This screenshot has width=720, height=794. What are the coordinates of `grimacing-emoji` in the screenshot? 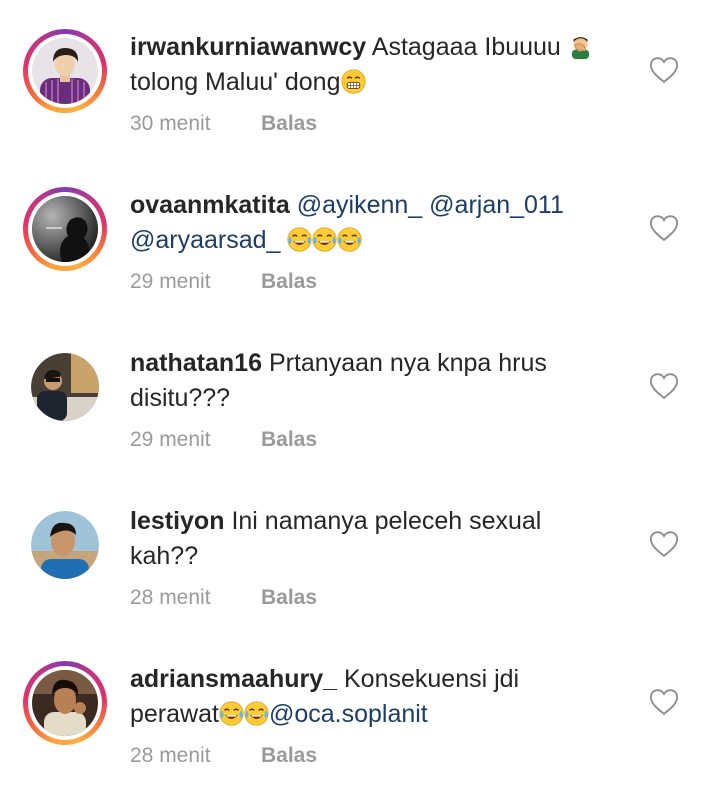 It's located at (353, 81).